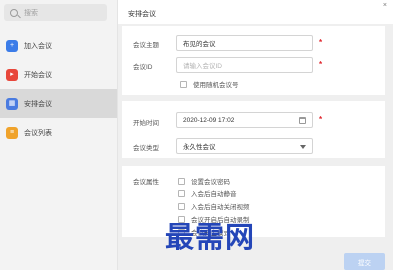  I want to click on meeting-id-placeholder: 请输入会议ID, so click(202, 66).